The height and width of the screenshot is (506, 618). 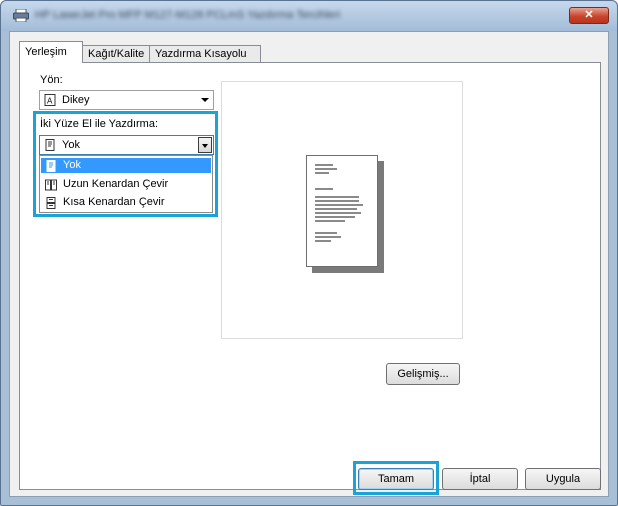 What do you see at coordinates (480, 479) in the screenshot?
I see `cancel-button: İptal` at bounding box center [480, 479].